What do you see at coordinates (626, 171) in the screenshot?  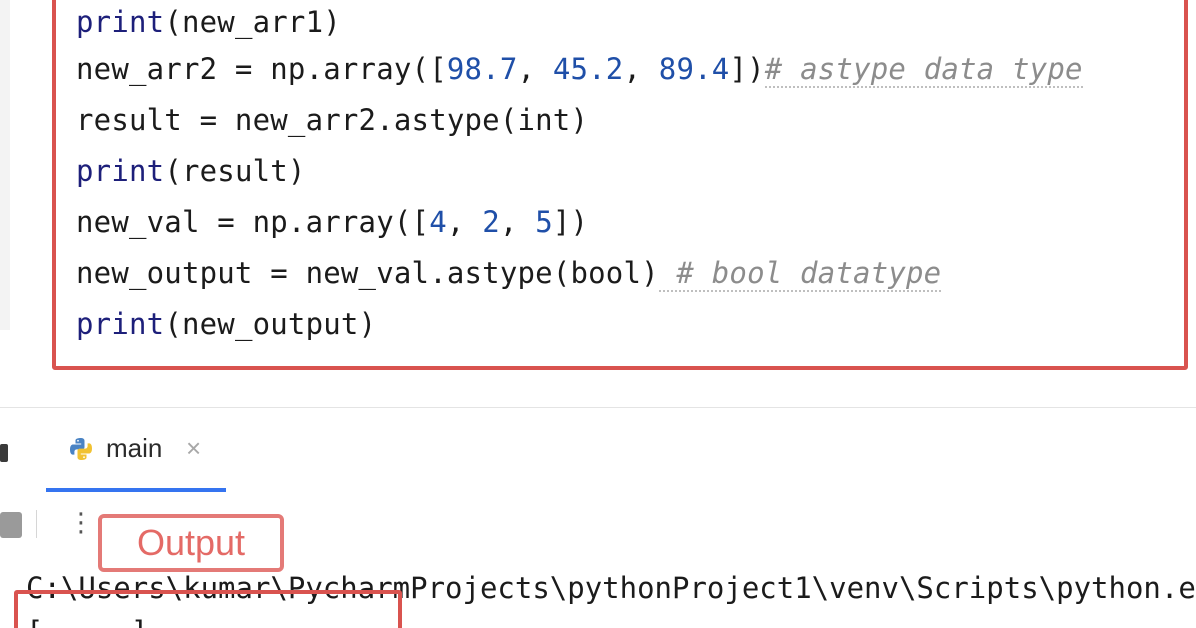 I see `code-line: print(result)` at bounding box center [626, 171].